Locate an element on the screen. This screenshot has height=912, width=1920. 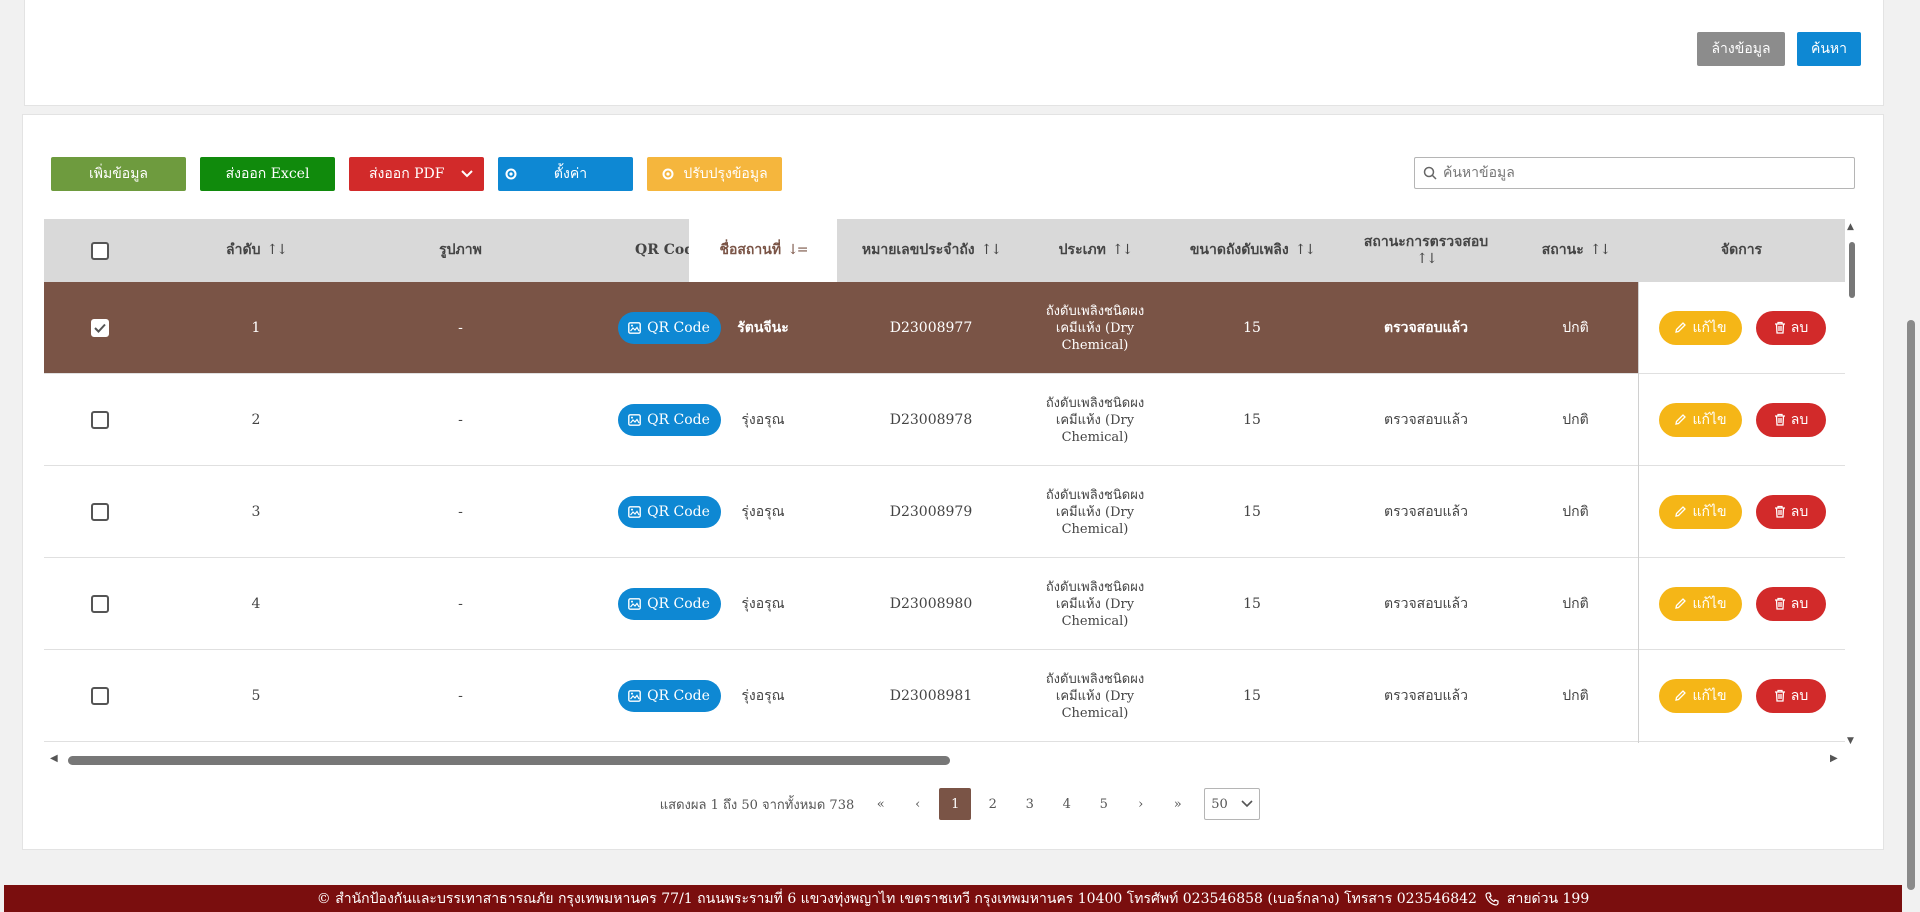
cell-serial-text: D23008977 is located at coordinates (931, 327).